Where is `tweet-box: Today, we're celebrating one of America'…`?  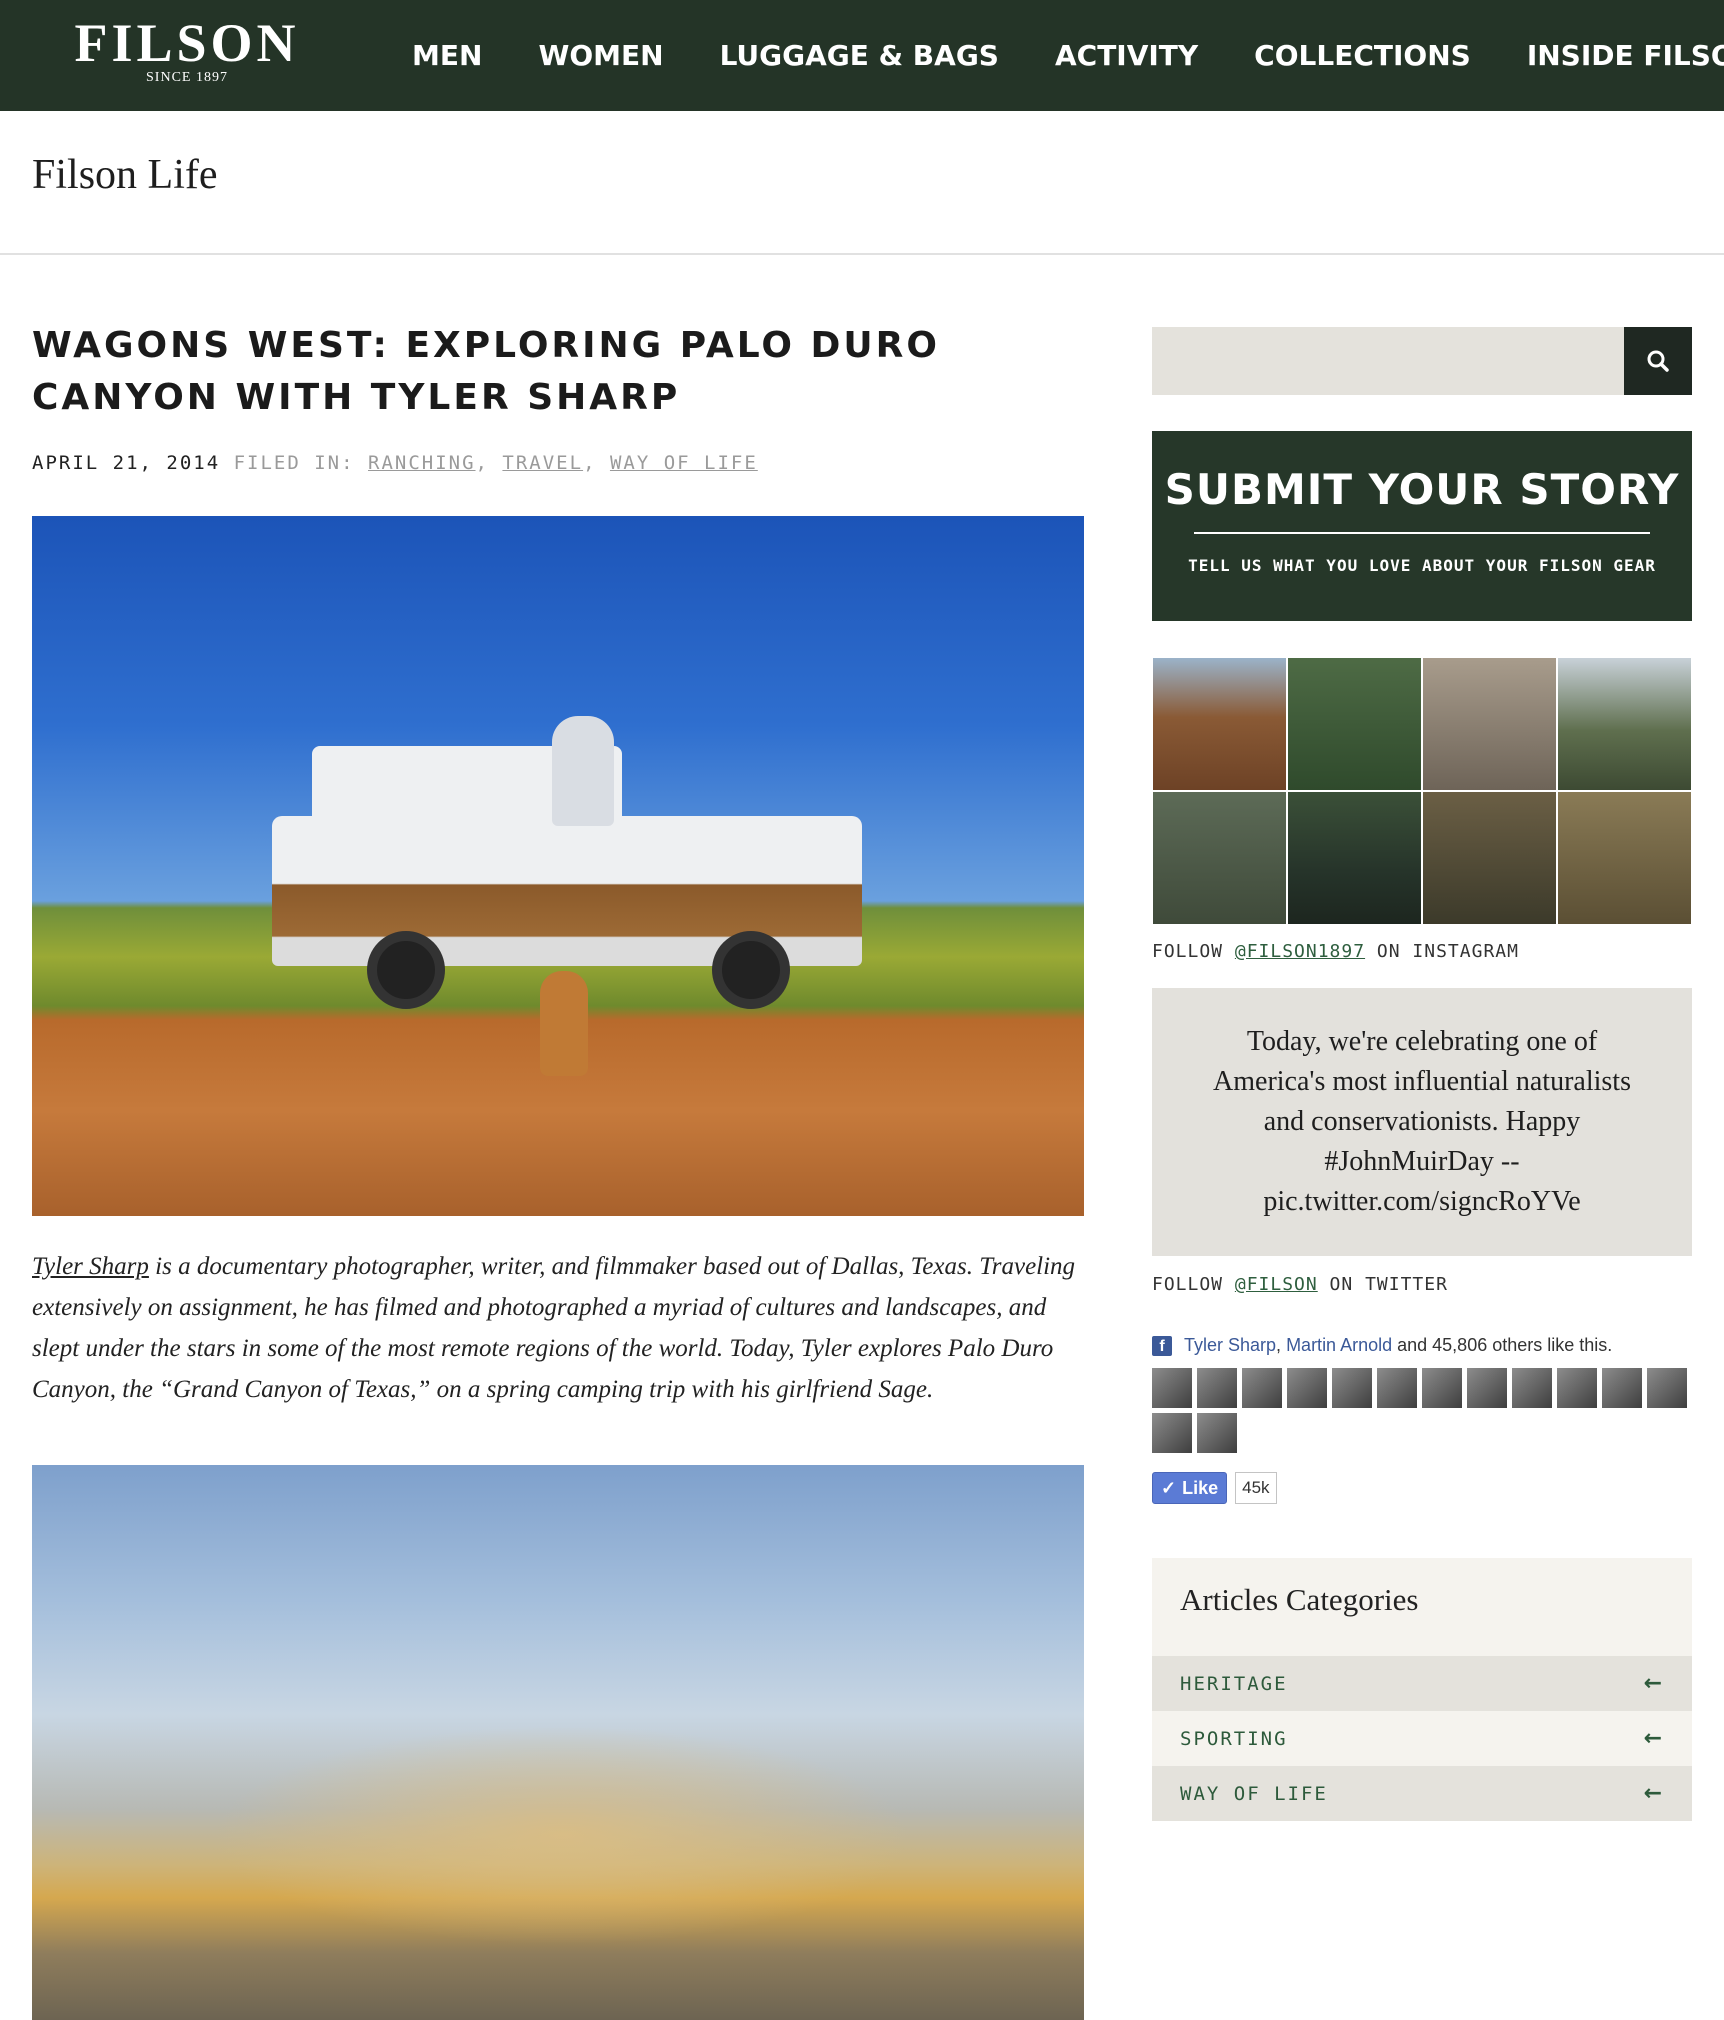
tweet-box: Today, we're celebrating one of America'… is located at coordinates (1422, 1122).